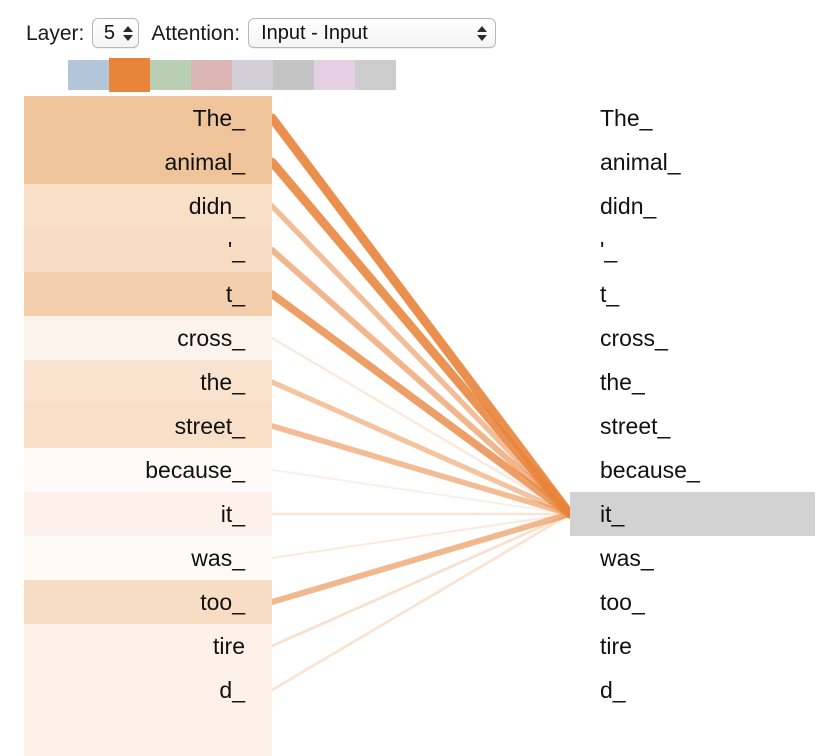  What do you see at coordinates (148, 206) in the screenshot?
I see `source-token-2: didn_` at bounding box center [148, 206].